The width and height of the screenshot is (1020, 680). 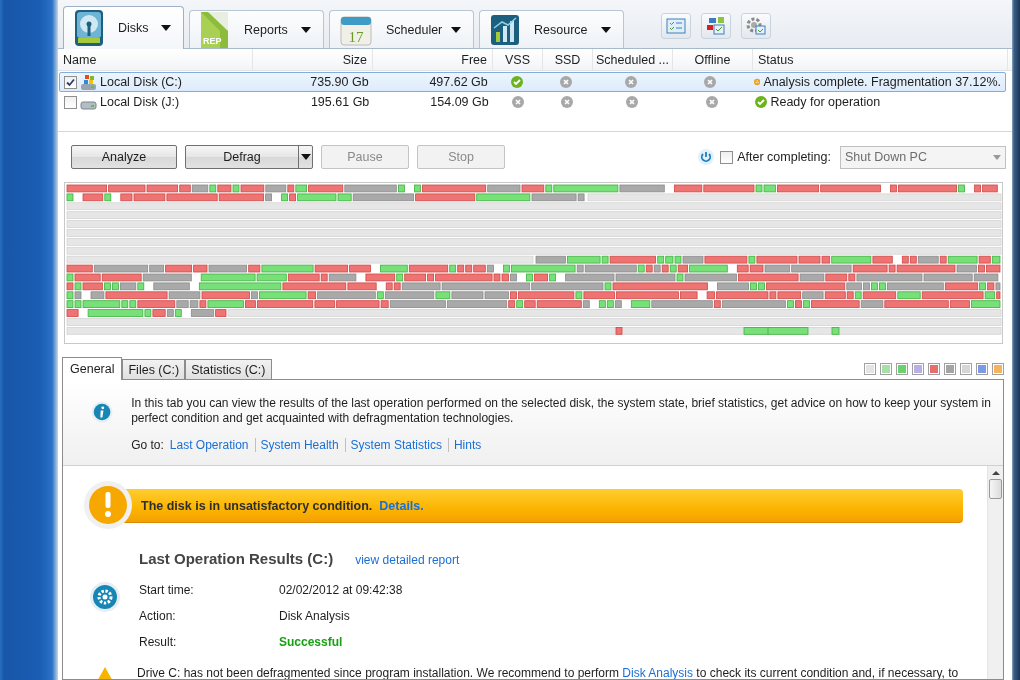 I want to click on system-drive-icon, so click(x=88, y=82).